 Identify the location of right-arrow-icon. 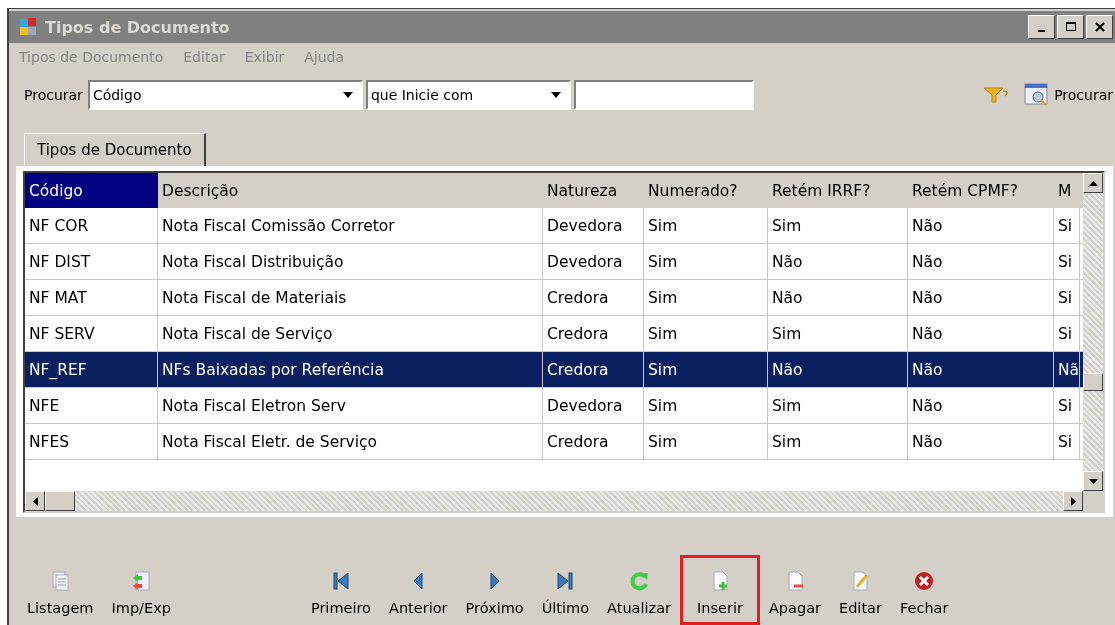
(1073, 501).